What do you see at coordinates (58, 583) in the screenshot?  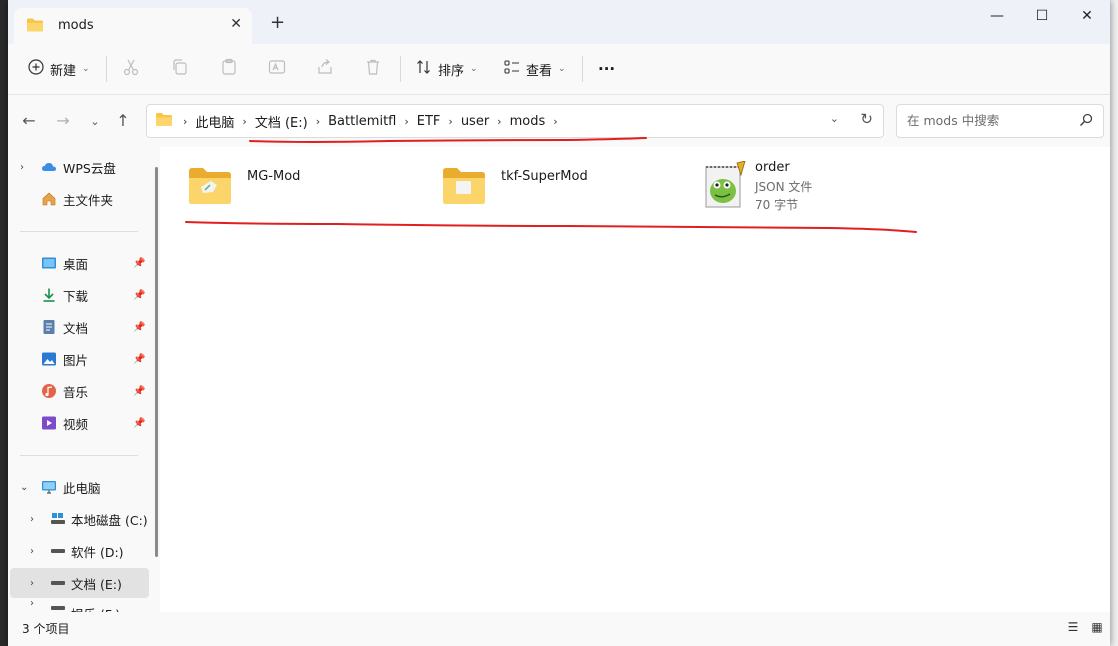 I see `drive-icon` at bounding box center [58, 583].